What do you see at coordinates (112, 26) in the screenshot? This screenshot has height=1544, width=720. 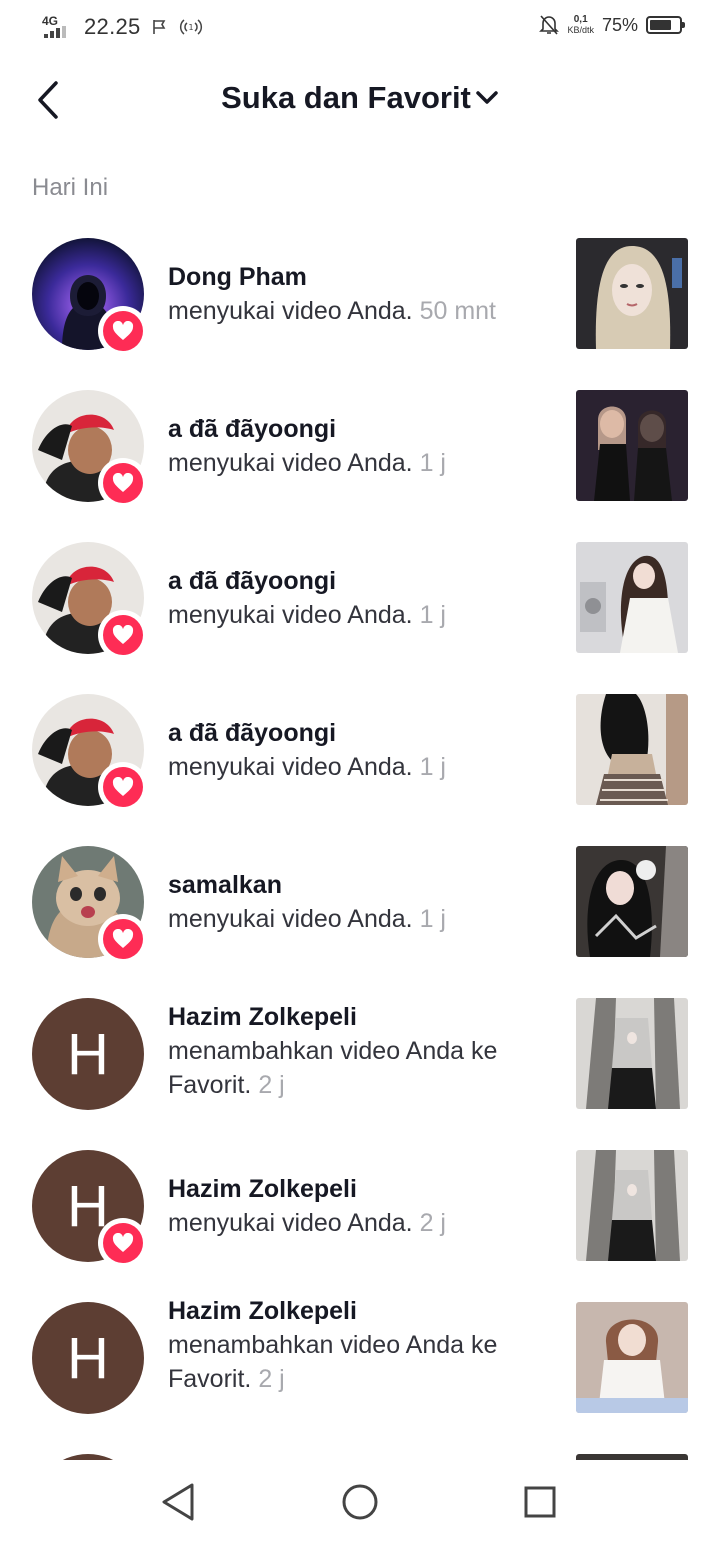 I see `status-time: 22.25` at bounding box center [112, 26].